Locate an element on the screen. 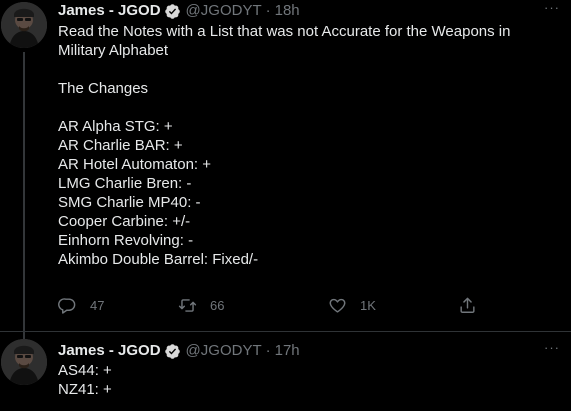 The height and width of the screenshot is (411, 571). tweet-text-line: Military Alphabet is located at coordinates (113, 50).